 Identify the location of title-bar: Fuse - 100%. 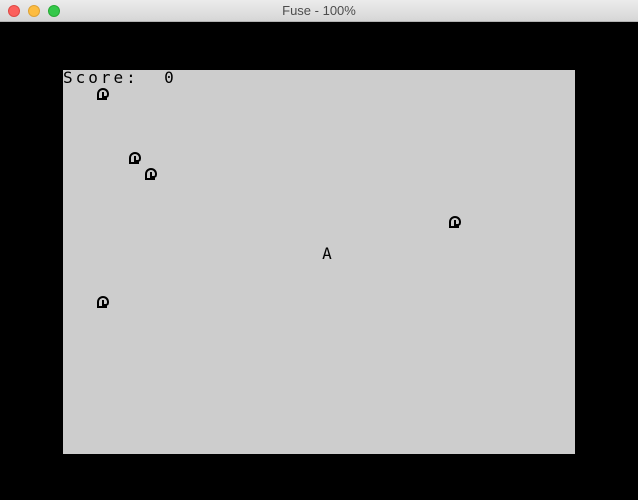
(319, 11).